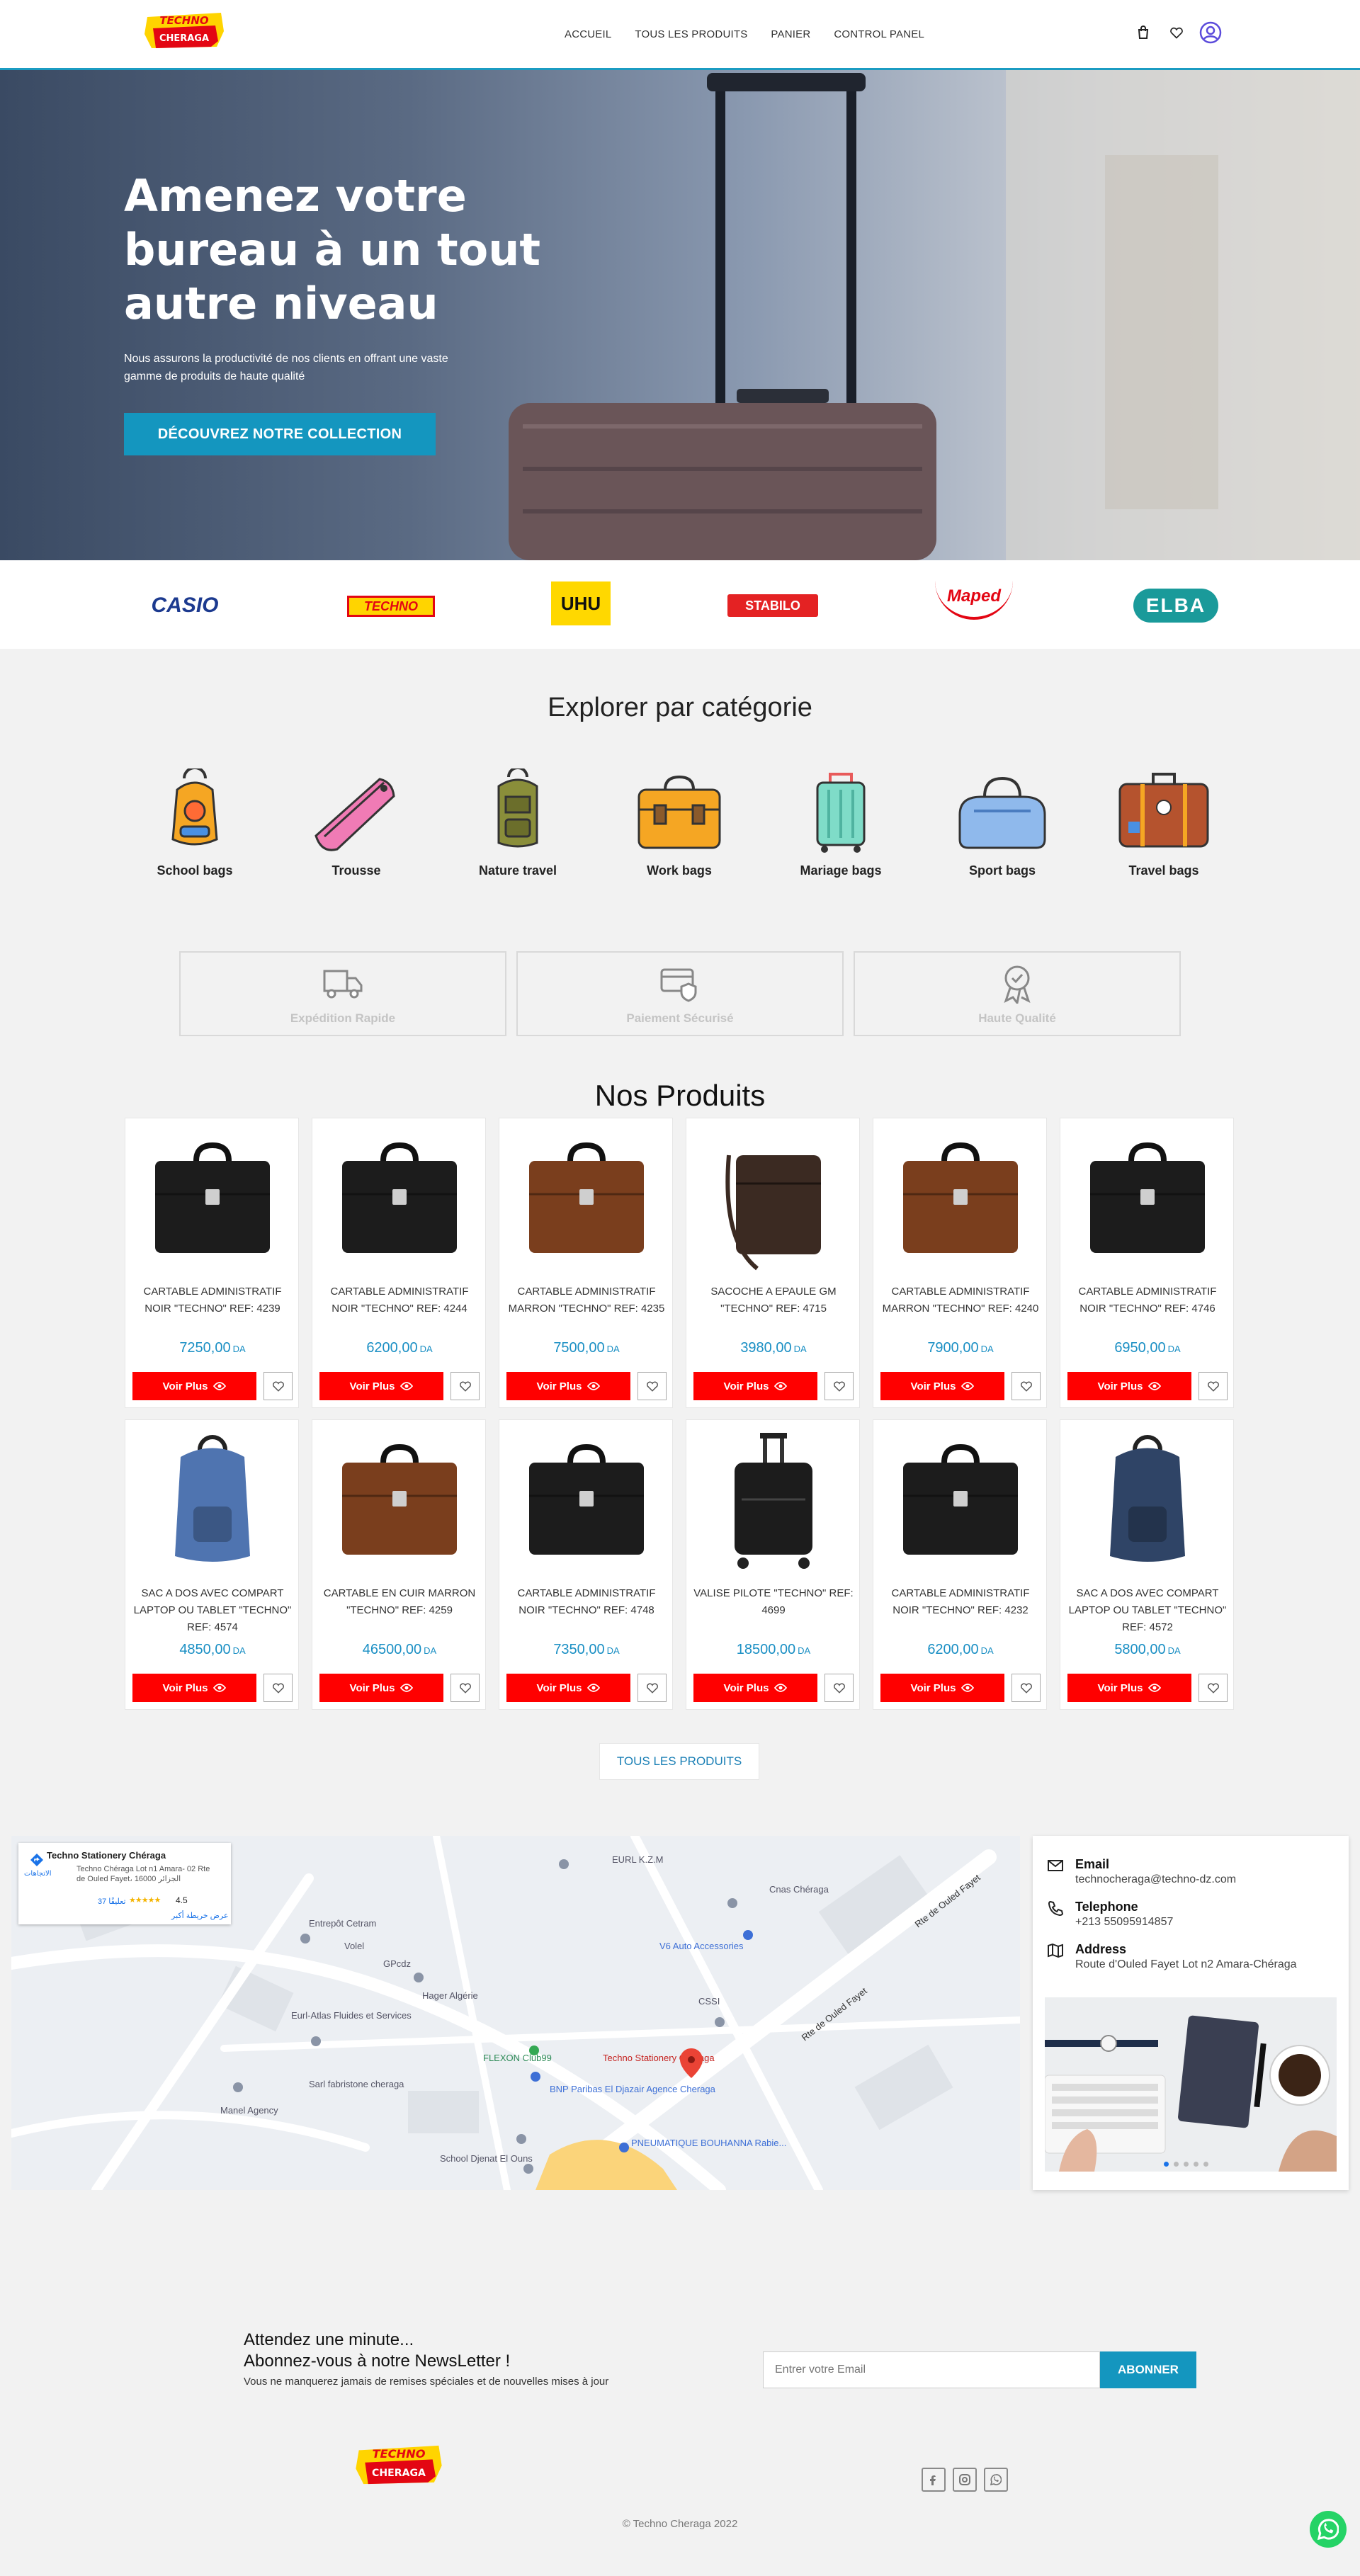 The height and width of the screenshot is (2576, 1360). I want to click on nav-control-panel: CONTROL PANEL, so click(879, 34).